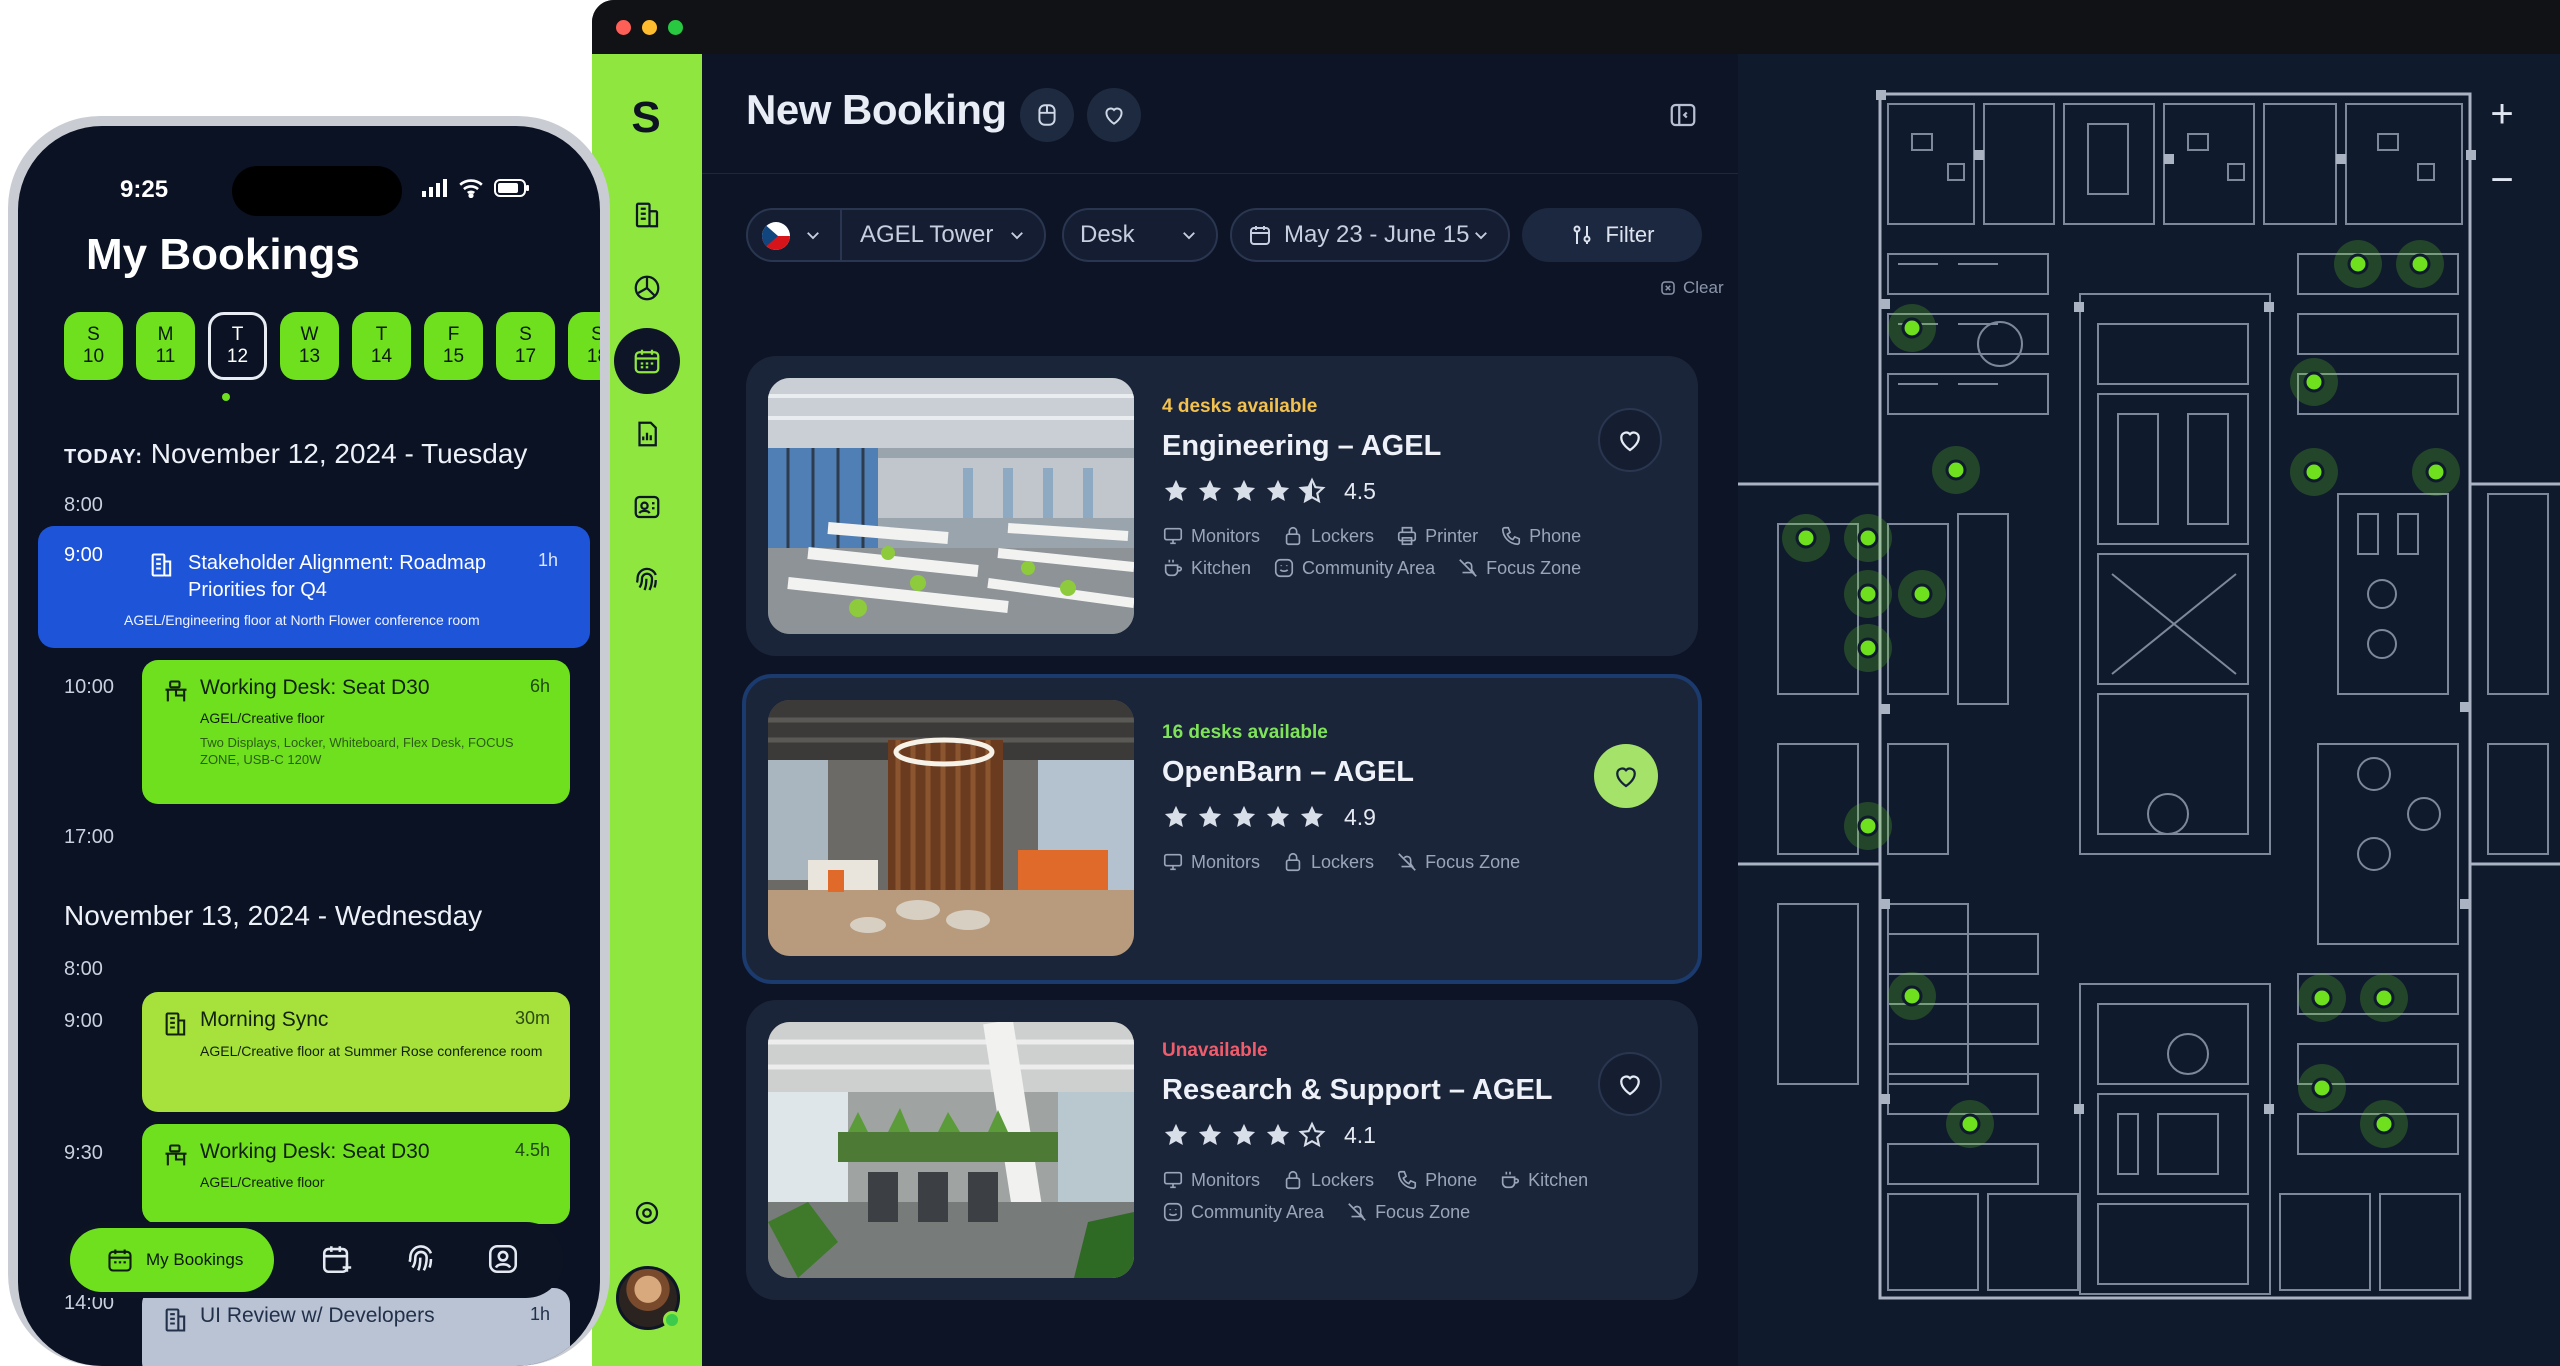  I want to click on amenity-focus-zone: Focus Zone, so click(1408, 1212).